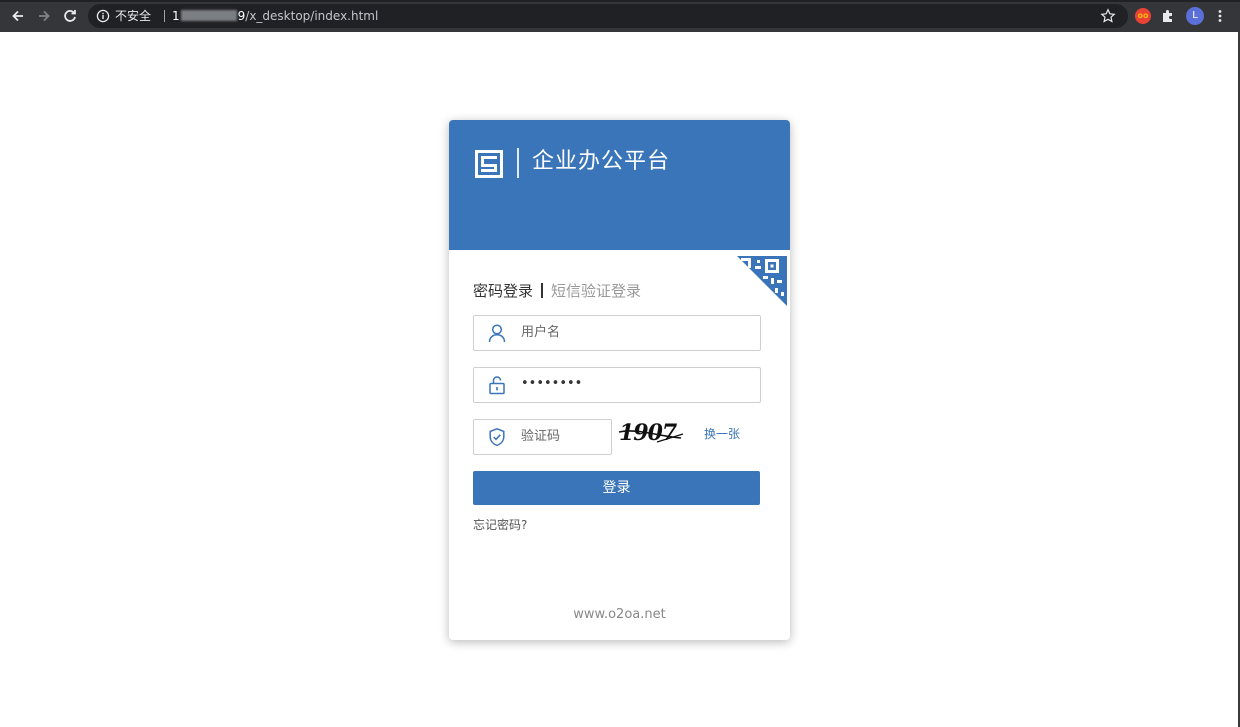 This screenshot has width=1240, height=727. What do you see at coordinates (518, 163) in the screenshot?
I see `header-divider` at bounding box center [518, 163].